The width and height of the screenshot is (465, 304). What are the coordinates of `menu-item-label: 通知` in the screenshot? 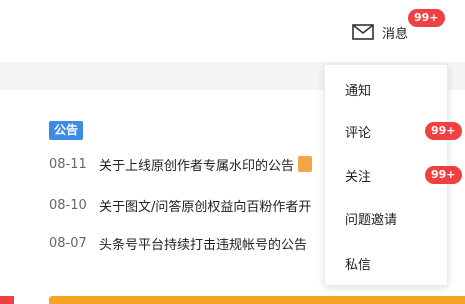 It's located at (358, 91).